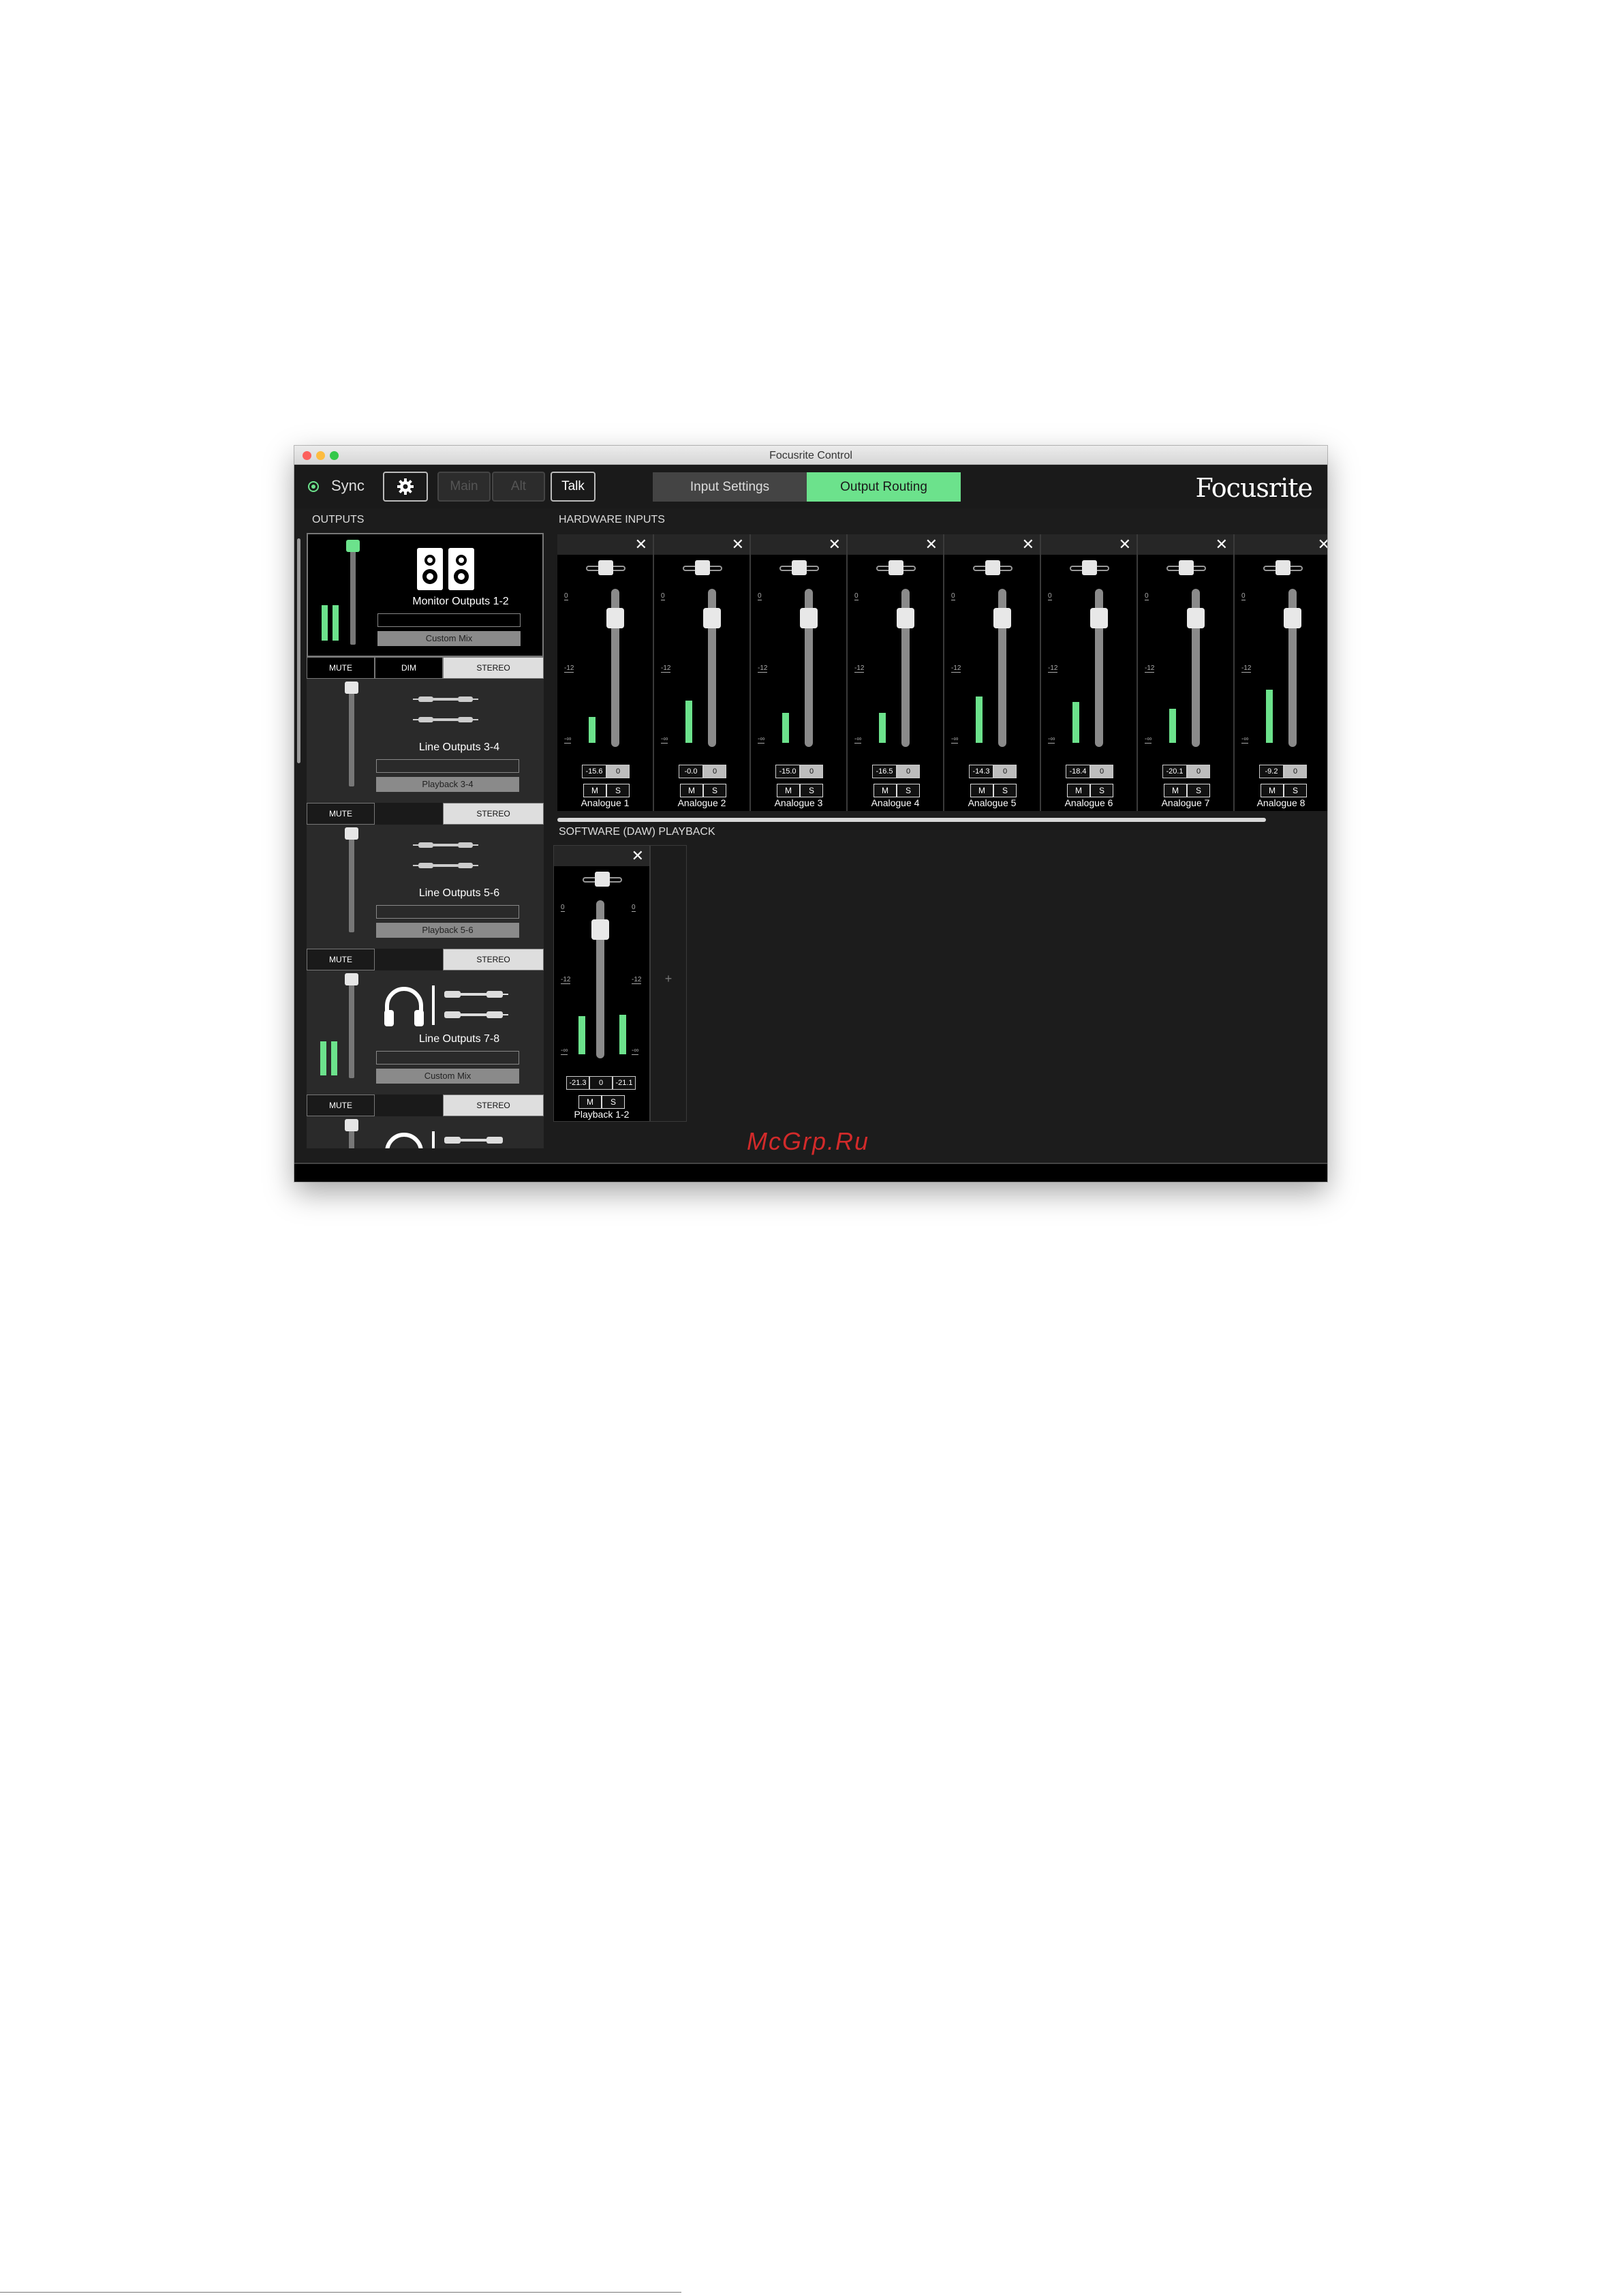 This screenshot has height=2296, width=1623. I want to click on level-value: -15.0, so click(787, 771).